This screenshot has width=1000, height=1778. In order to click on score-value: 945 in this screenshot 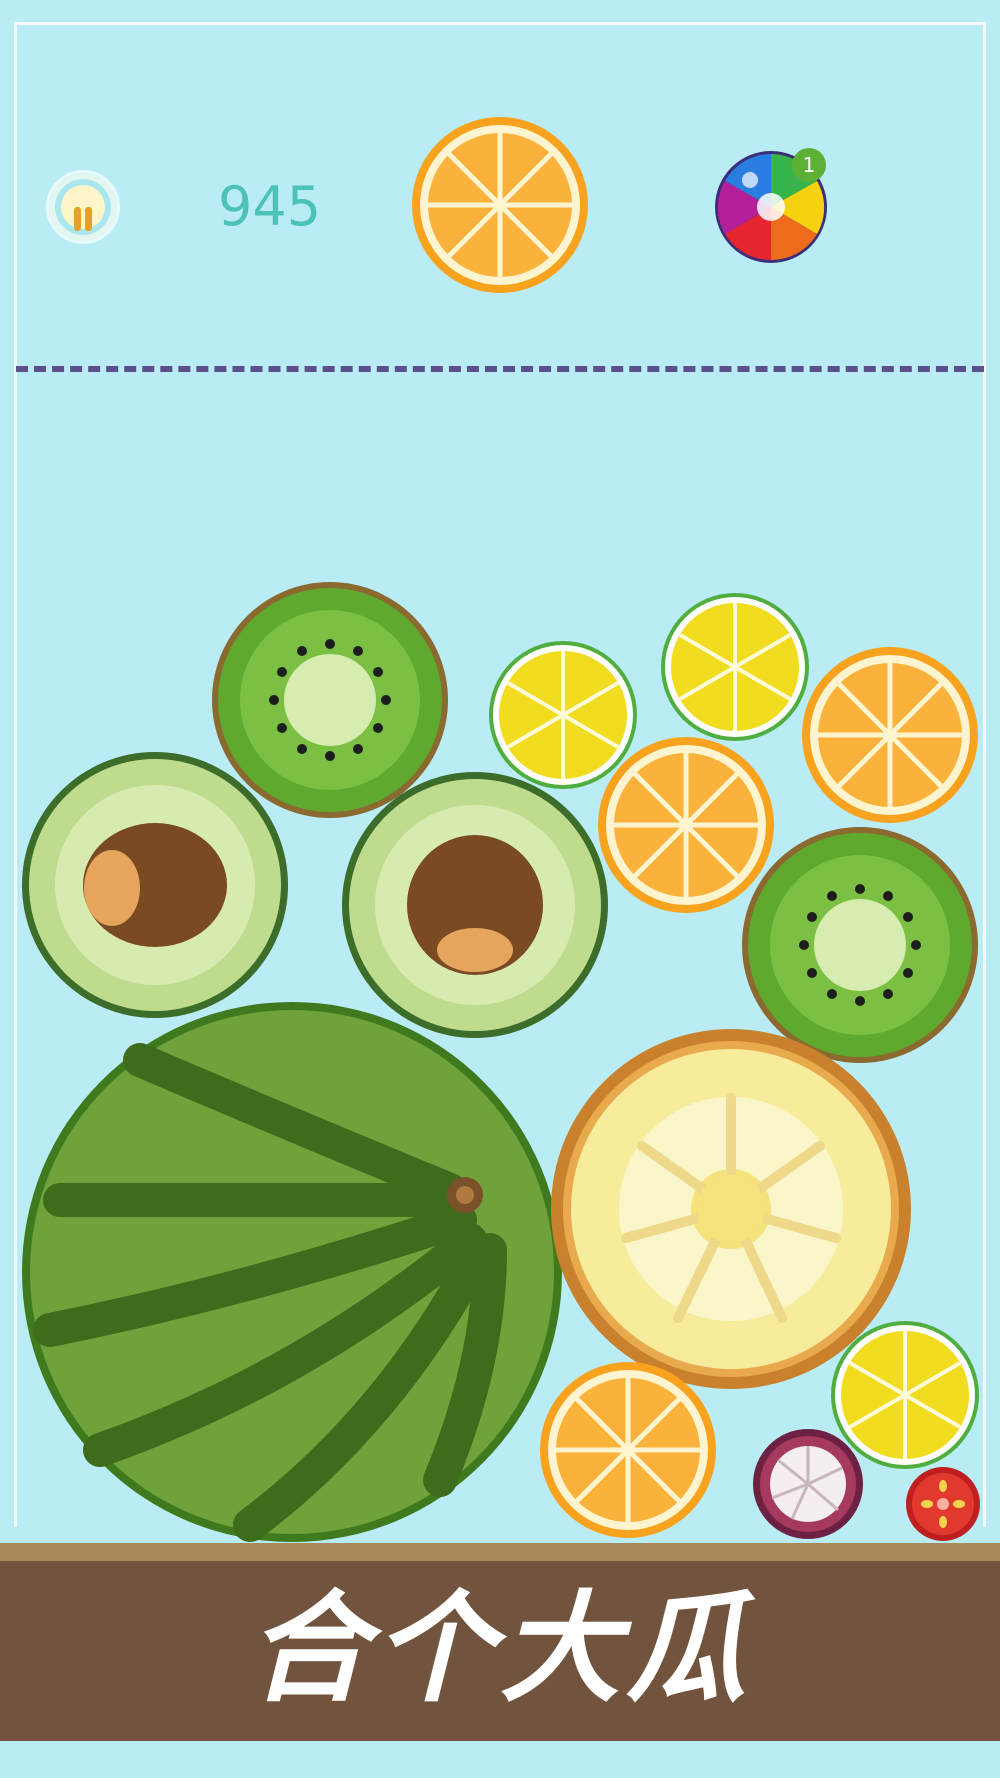, I will do `click(270, 206)`.